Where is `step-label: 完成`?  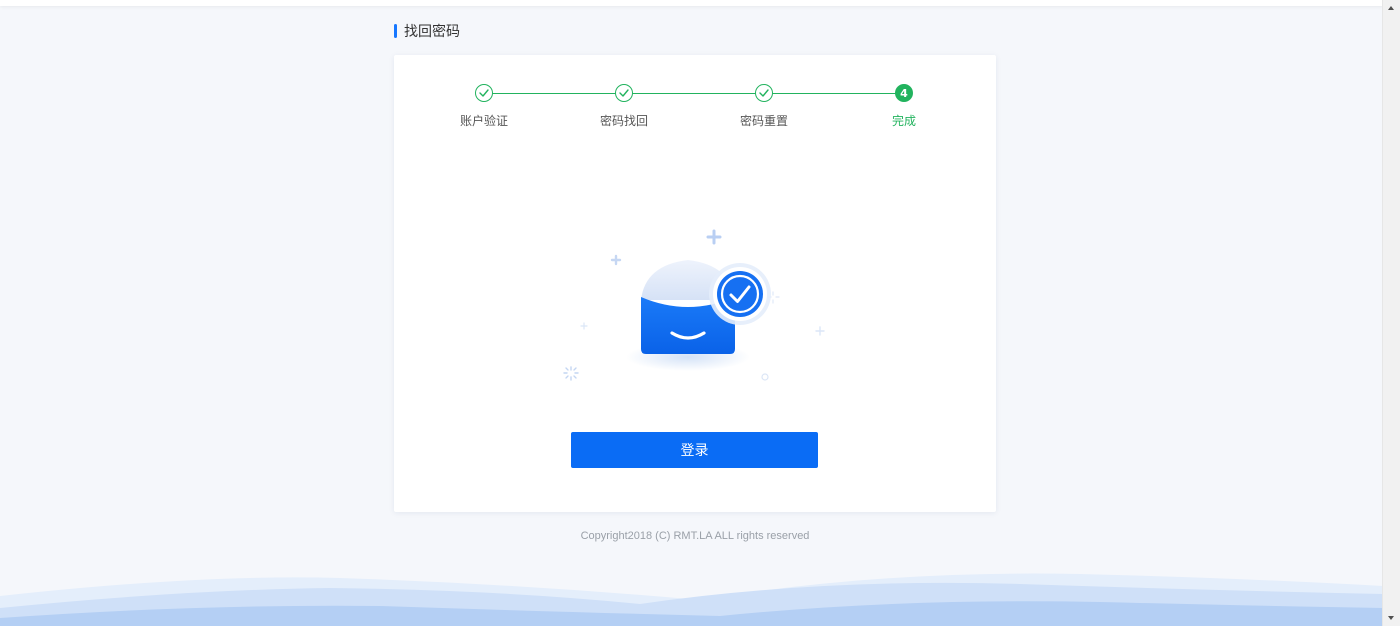
step-label: 完成 is located at coordinates (903, 121).